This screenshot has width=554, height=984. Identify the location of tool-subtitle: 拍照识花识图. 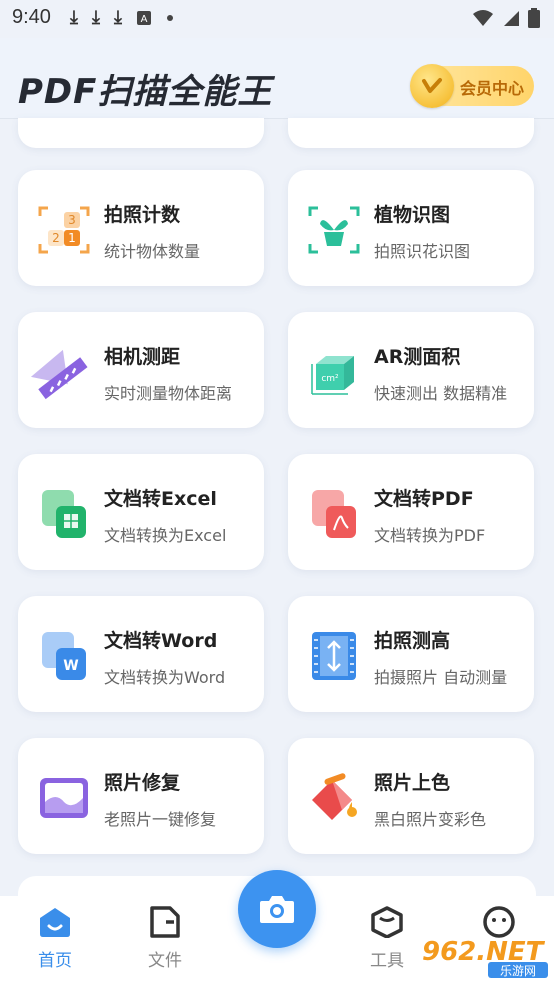
(422, 251).